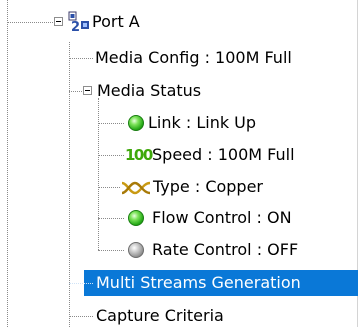 The width and height of the screenshot is (358, 327). I want to click on tree-node-link: Link : Link Up, so click(202, 123).